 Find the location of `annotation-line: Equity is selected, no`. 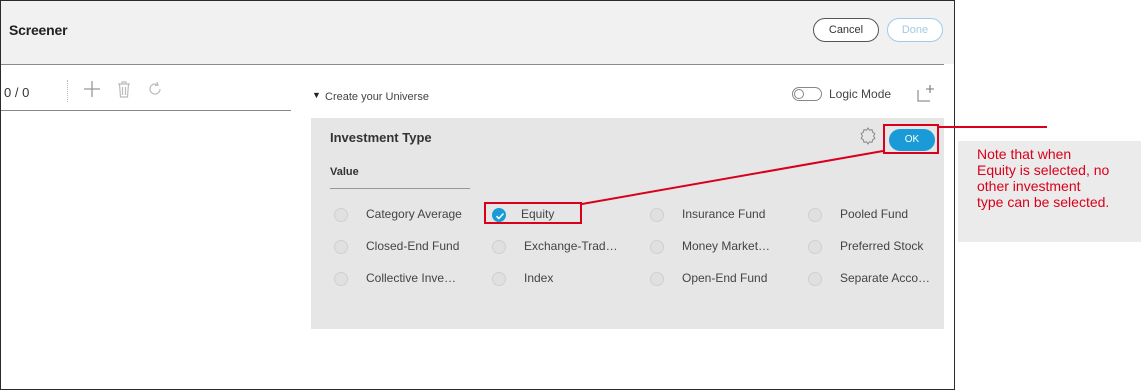

annotation-line: Equity is selected, no is located at coordinates (1043, 170).